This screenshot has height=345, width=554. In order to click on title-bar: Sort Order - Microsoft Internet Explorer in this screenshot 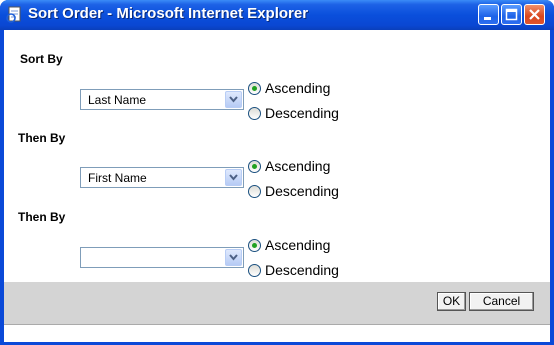, I will do `click(277, 15)`.